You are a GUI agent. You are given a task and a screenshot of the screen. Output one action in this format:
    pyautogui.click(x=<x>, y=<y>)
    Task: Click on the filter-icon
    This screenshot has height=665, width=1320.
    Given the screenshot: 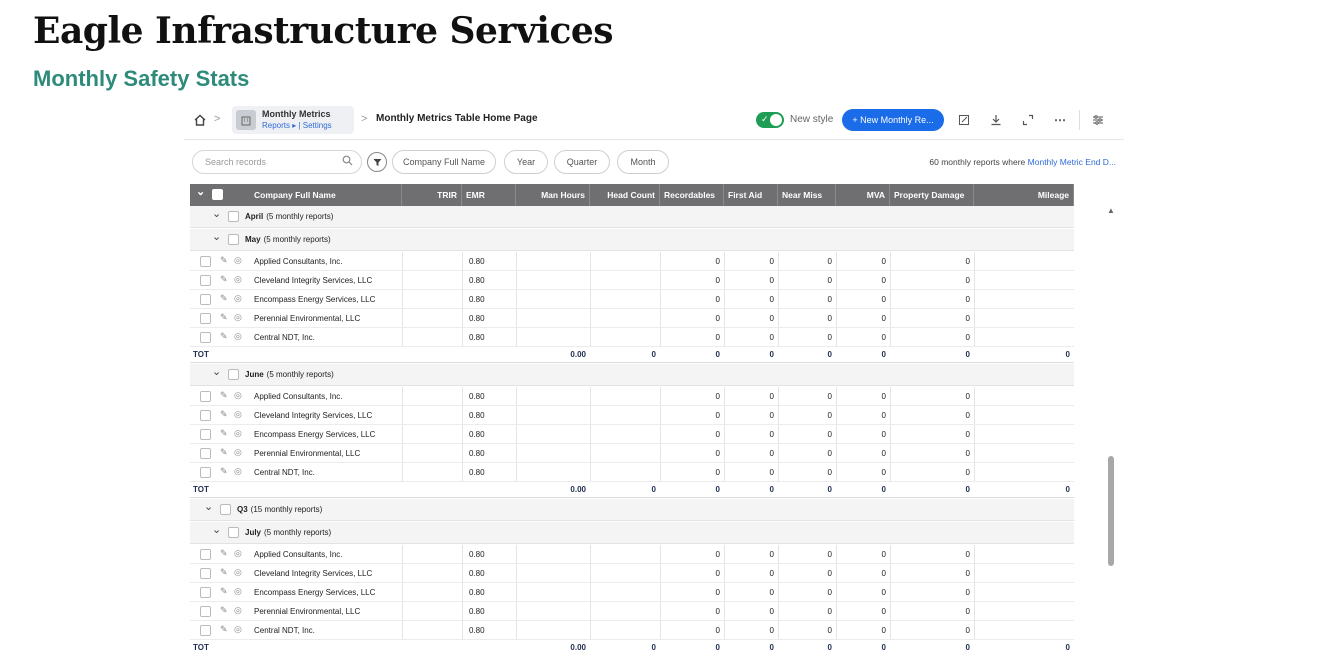 What is the action you would take?
    pyautogui.click(x=377, y=162)
    